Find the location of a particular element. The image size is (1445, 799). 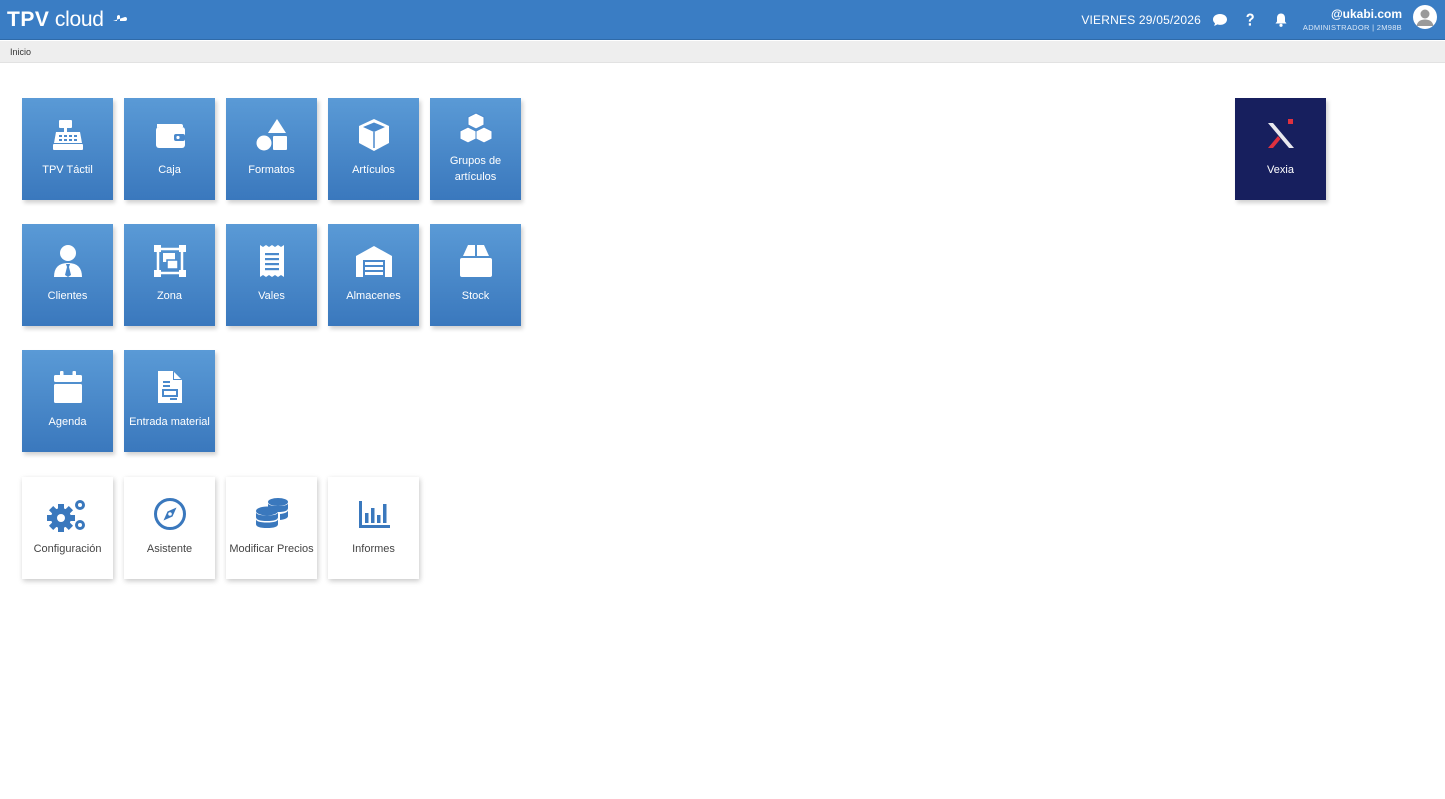

logo-tpv-text: TPV is located at coordinates (28, 19).